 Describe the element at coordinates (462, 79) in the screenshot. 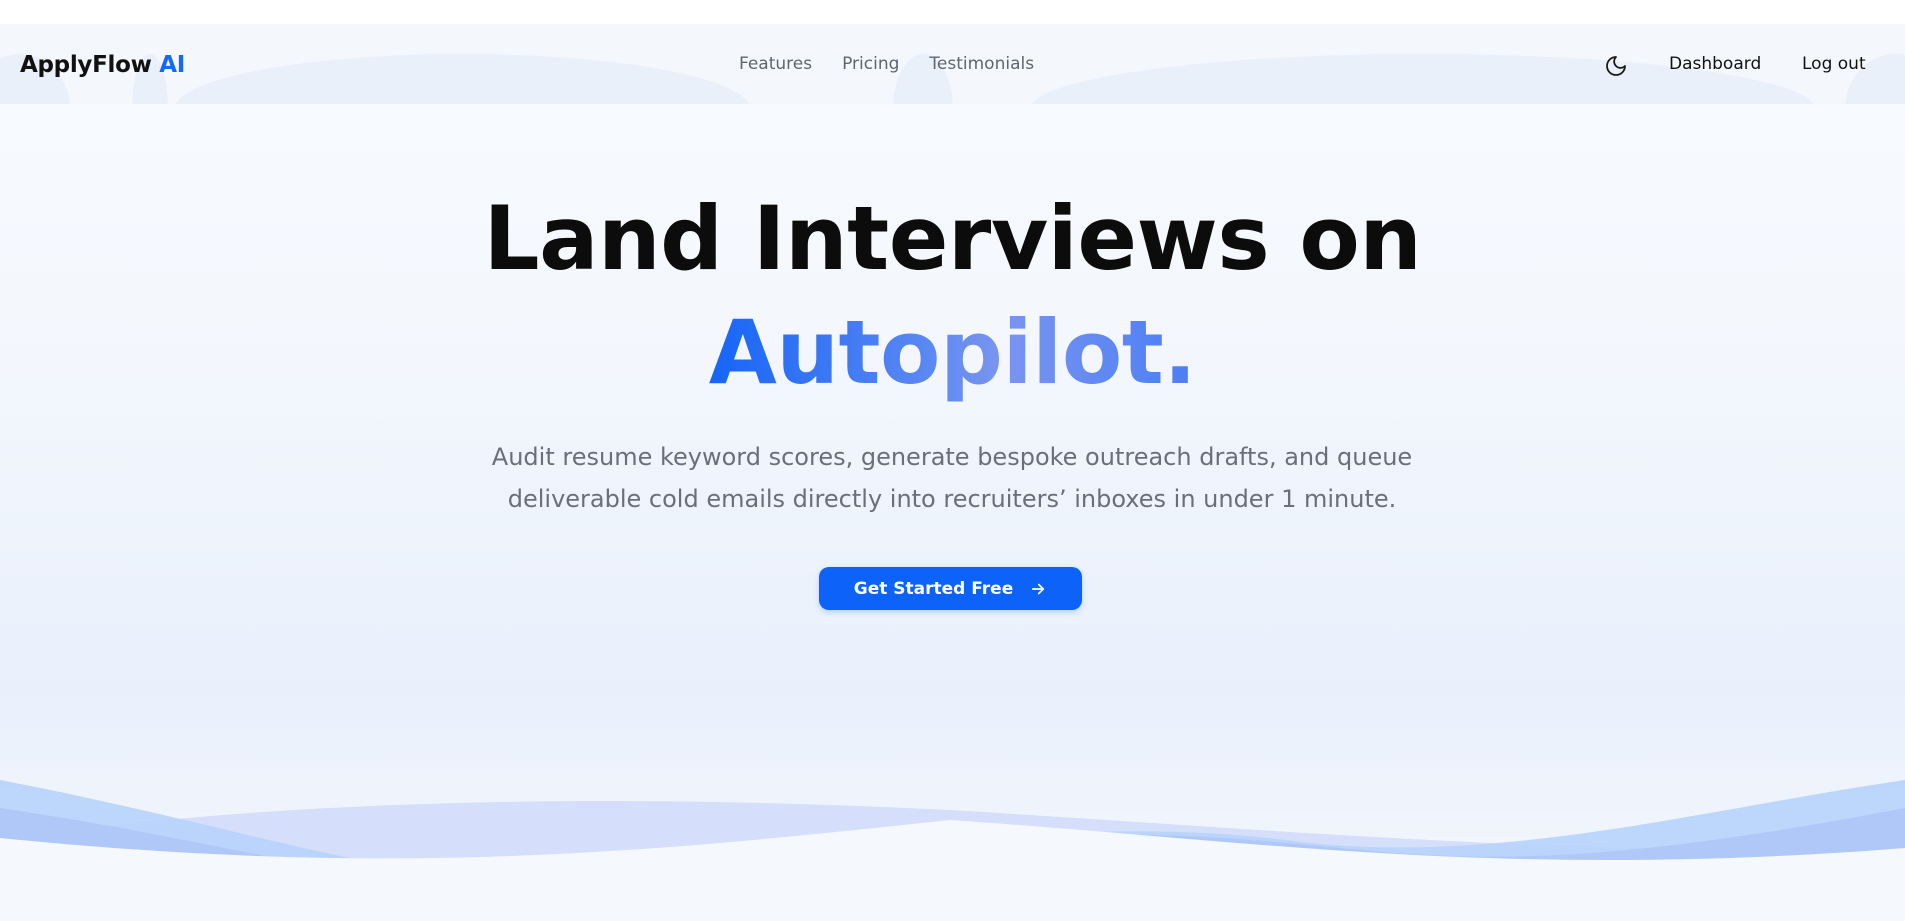

I see `nav-decoration` at that location.